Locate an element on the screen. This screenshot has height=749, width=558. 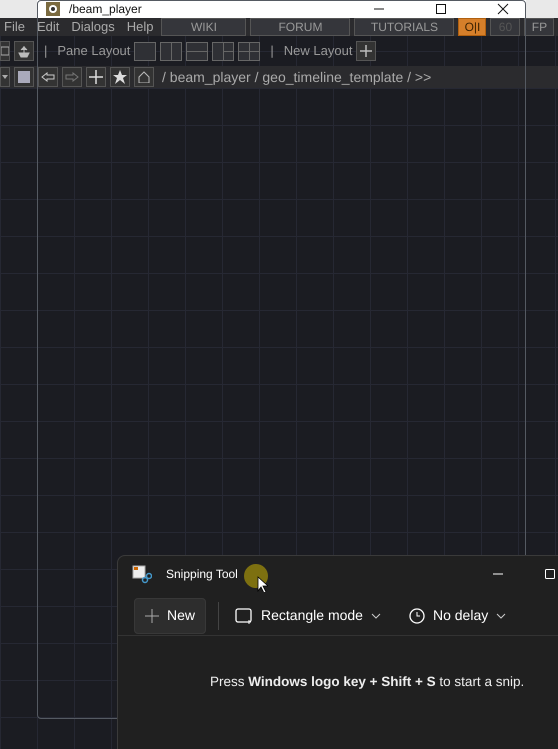
header-button: TUTORIALS is located at coordinates (404, 27).